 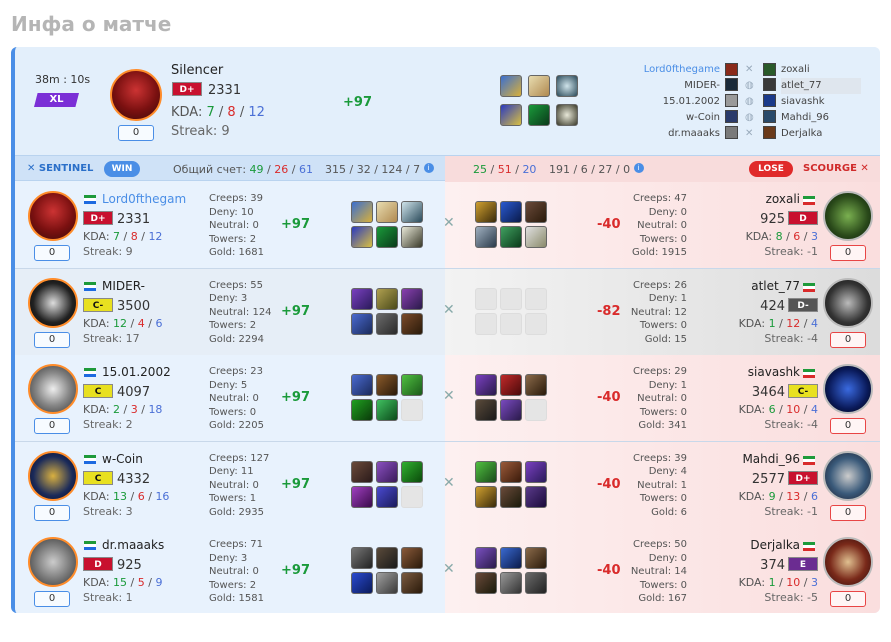 What do you see at coordinates (667, 70) in the screenshot?
I see `player-link: Lord0fthegame` at bounding box center [667, 70].